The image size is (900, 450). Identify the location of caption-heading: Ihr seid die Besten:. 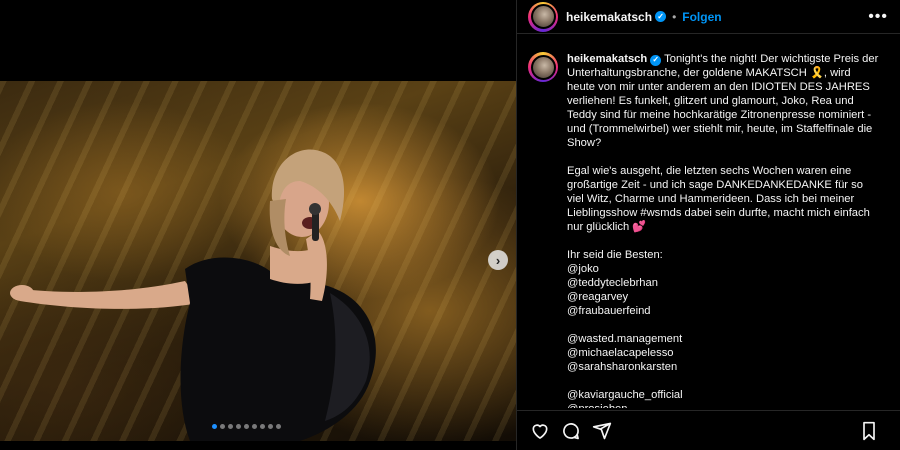
(615, 255).